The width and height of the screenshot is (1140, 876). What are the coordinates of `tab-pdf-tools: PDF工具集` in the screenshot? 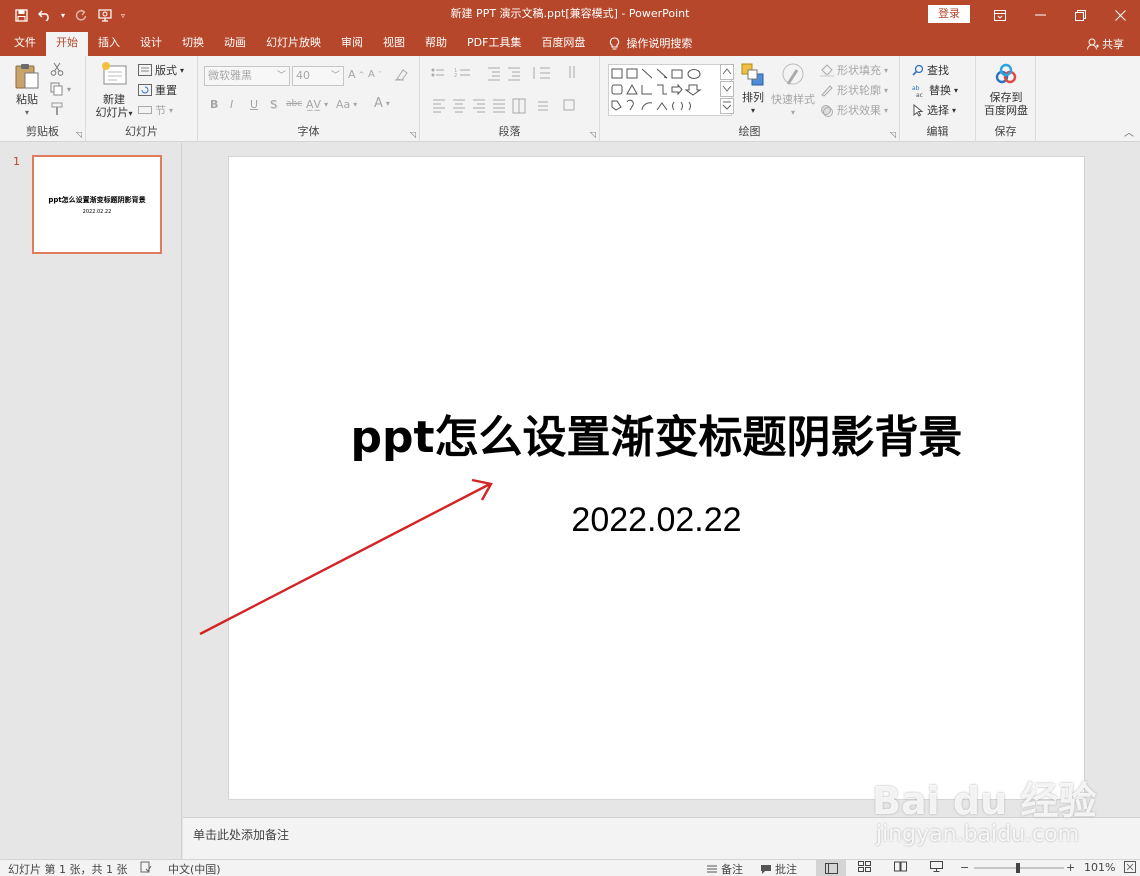 It's located at (494, 44).